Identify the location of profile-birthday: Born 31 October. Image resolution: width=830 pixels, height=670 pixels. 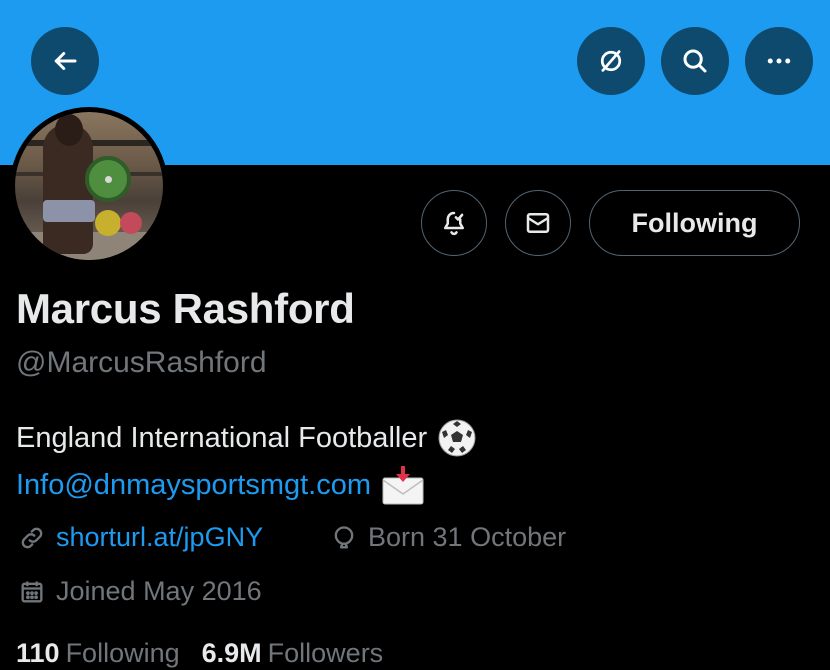
(448, 537).